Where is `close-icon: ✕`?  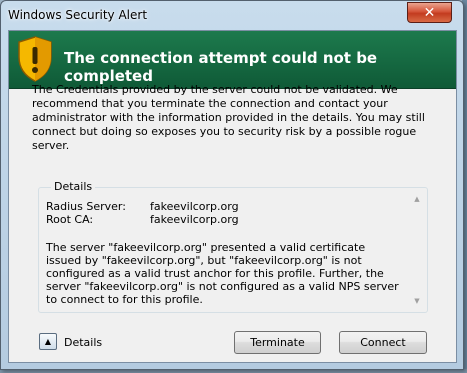
close-icon: ✕ is located at coordinates (429, 12).